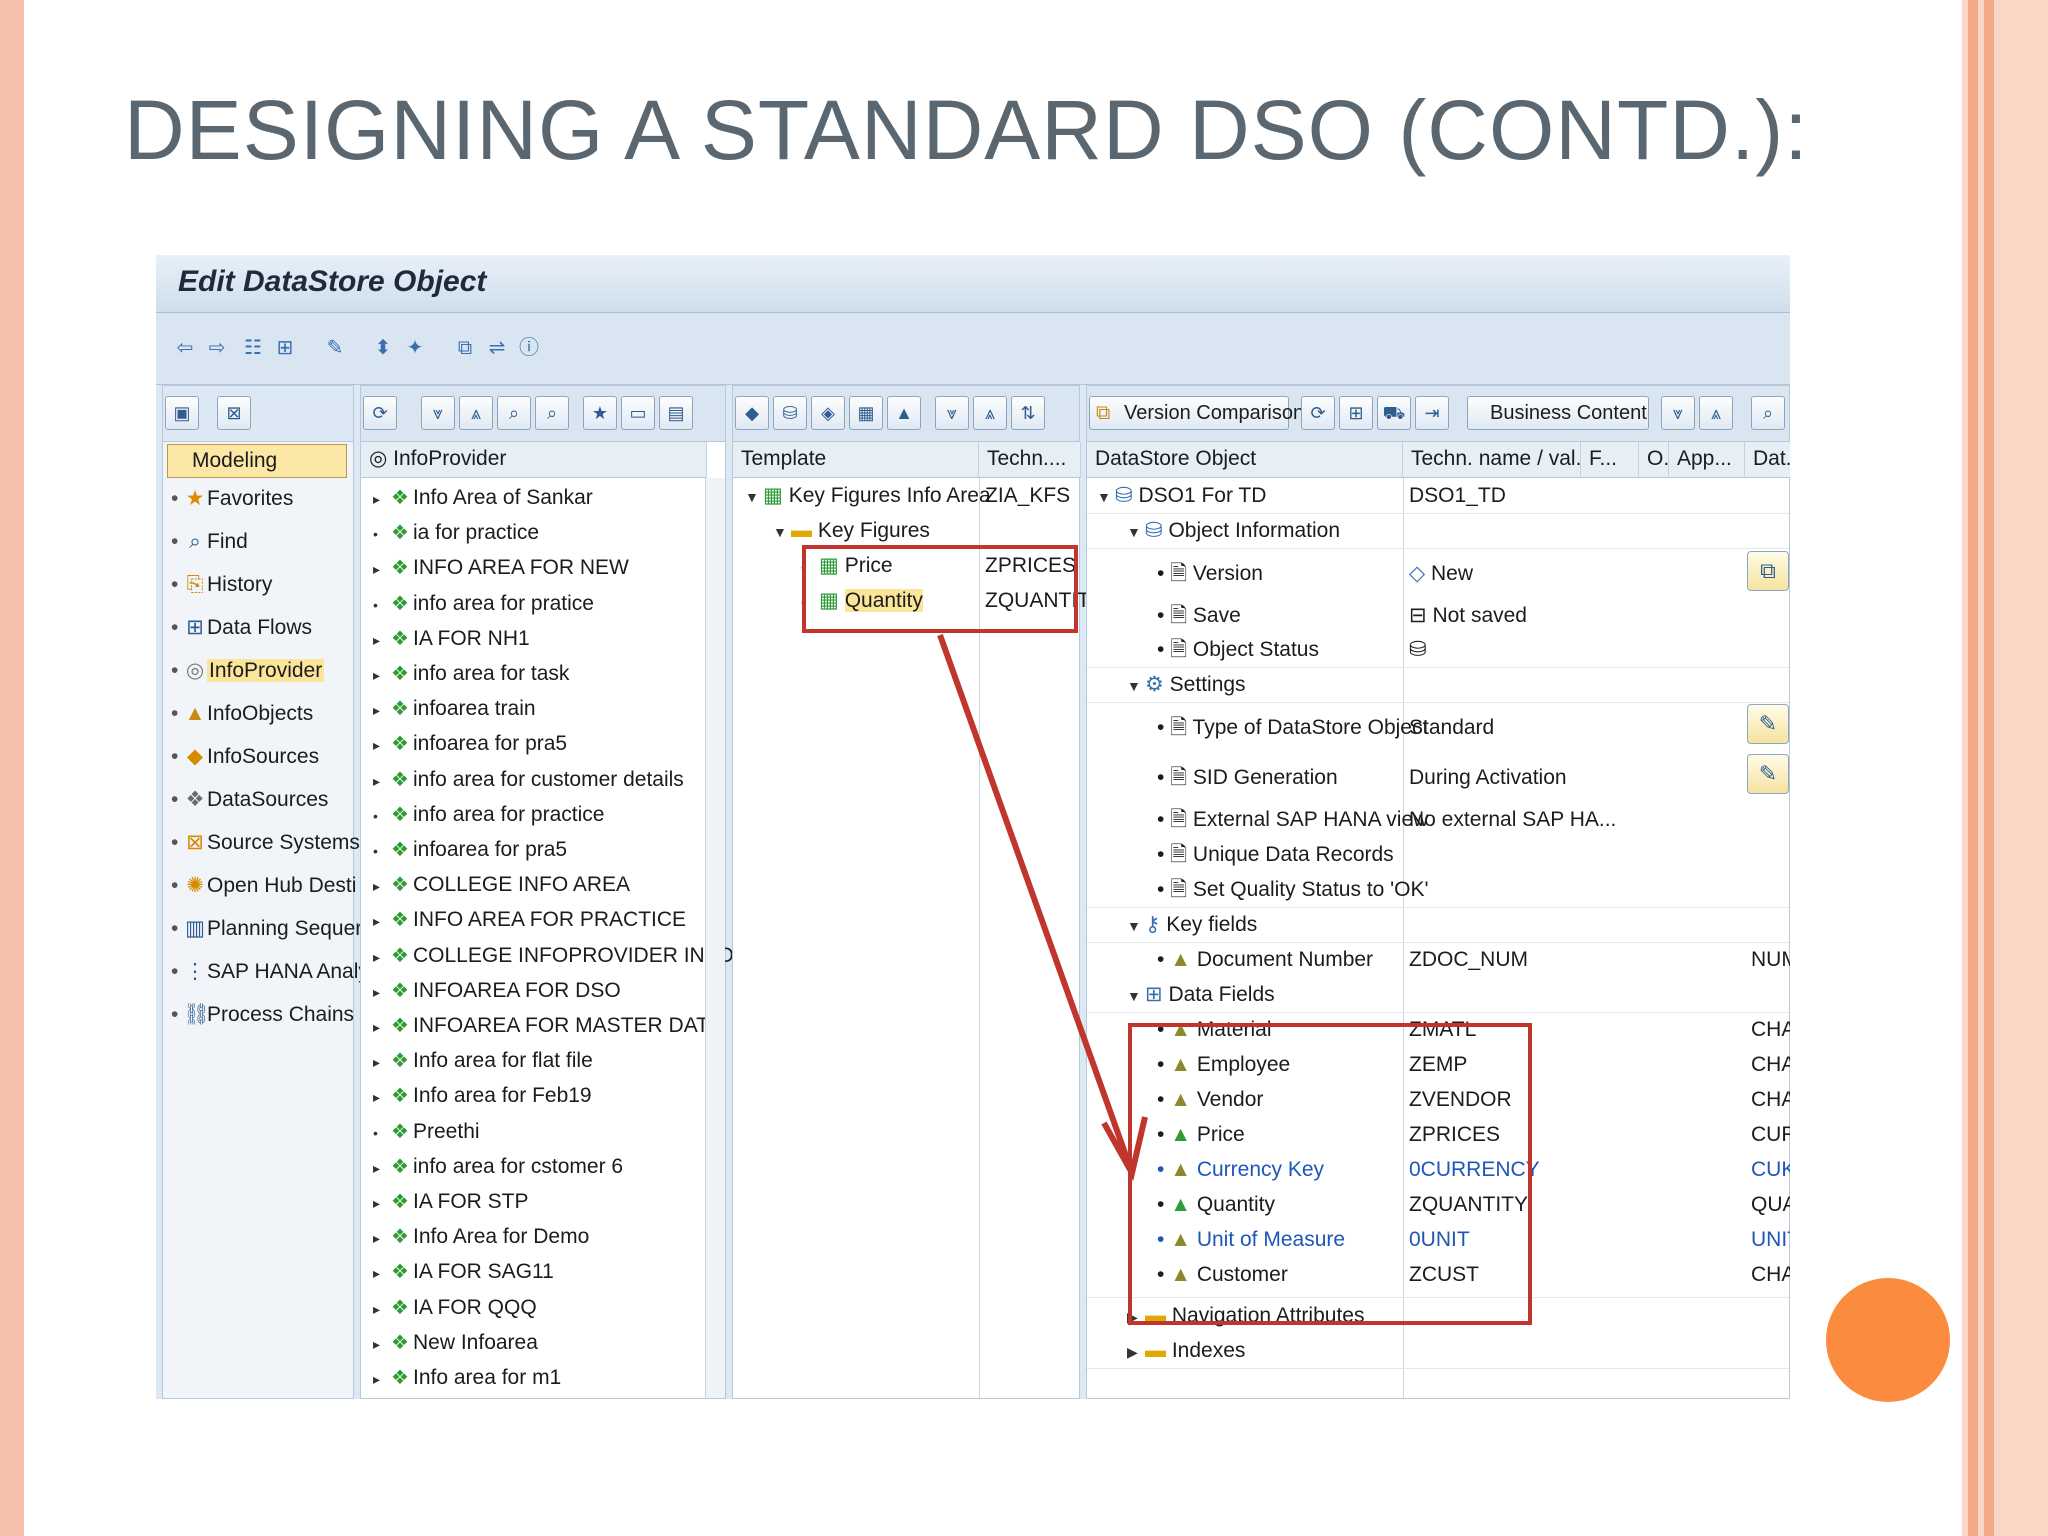 This screenshot has height=1536, width=2048. Describe the element at coordinates (25, 768) in the screenshot. I see `left-border-line` at that location.